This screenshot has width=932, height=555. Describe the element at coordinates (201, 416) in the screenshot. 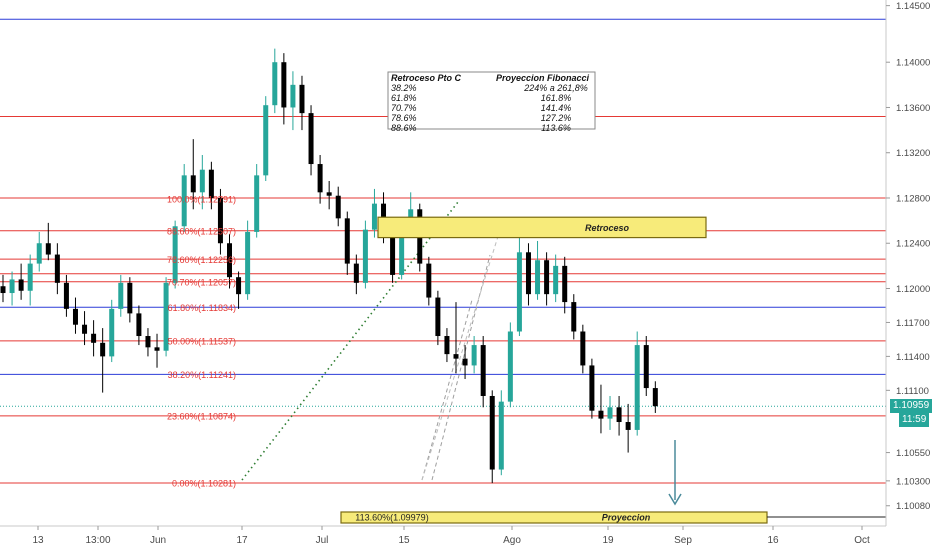

I see `fib-level-label: 23.60%(1.10874)` at that location.